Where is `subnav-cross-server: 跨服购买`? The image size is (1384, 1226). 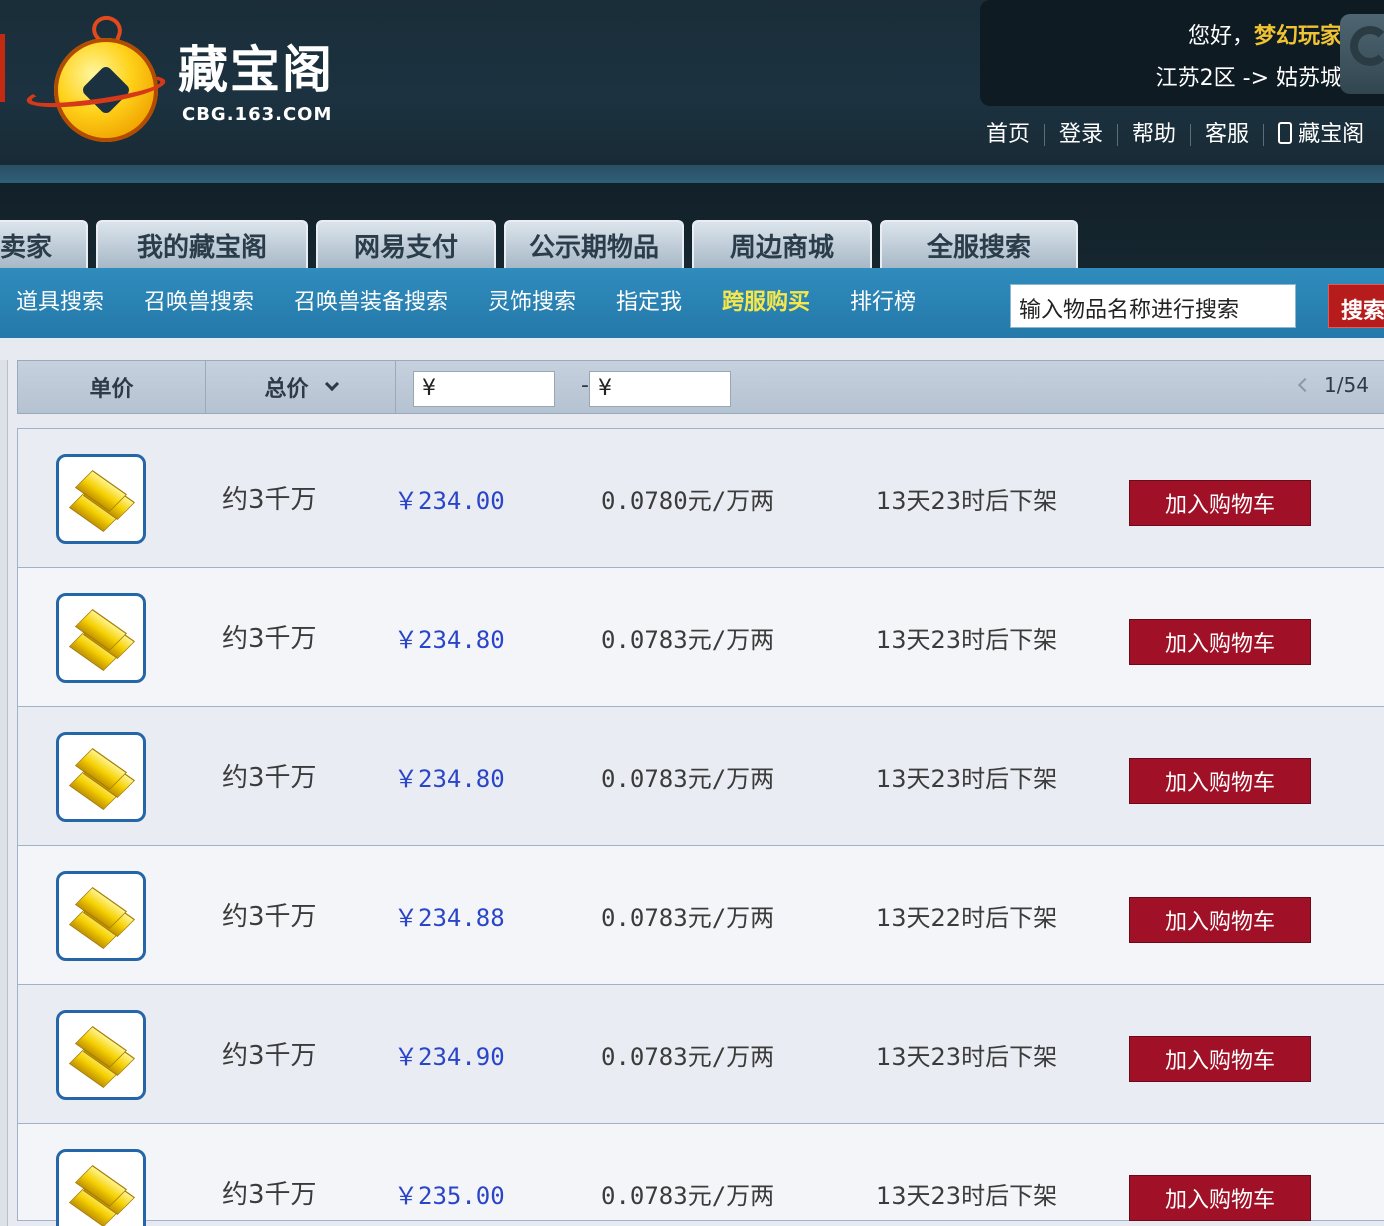 subnav-cross-server: 跨服购买 is located at coordinates (766, 303).